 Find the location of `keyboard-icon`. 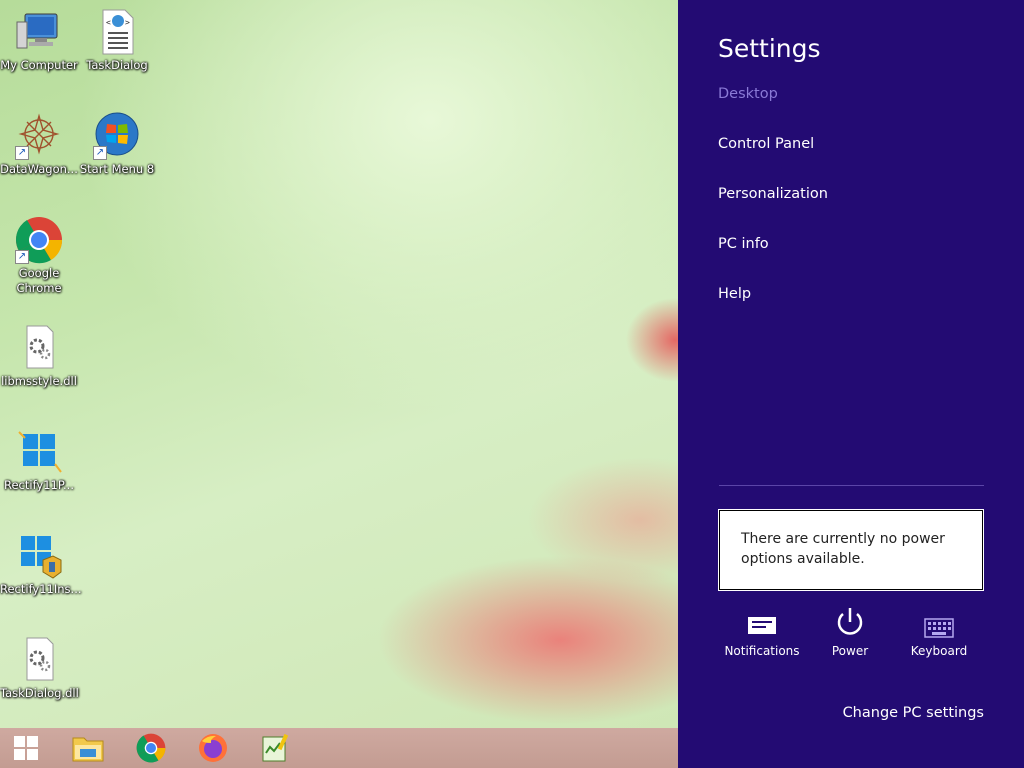

keyboard-icon is located at coordinates (939, 621).